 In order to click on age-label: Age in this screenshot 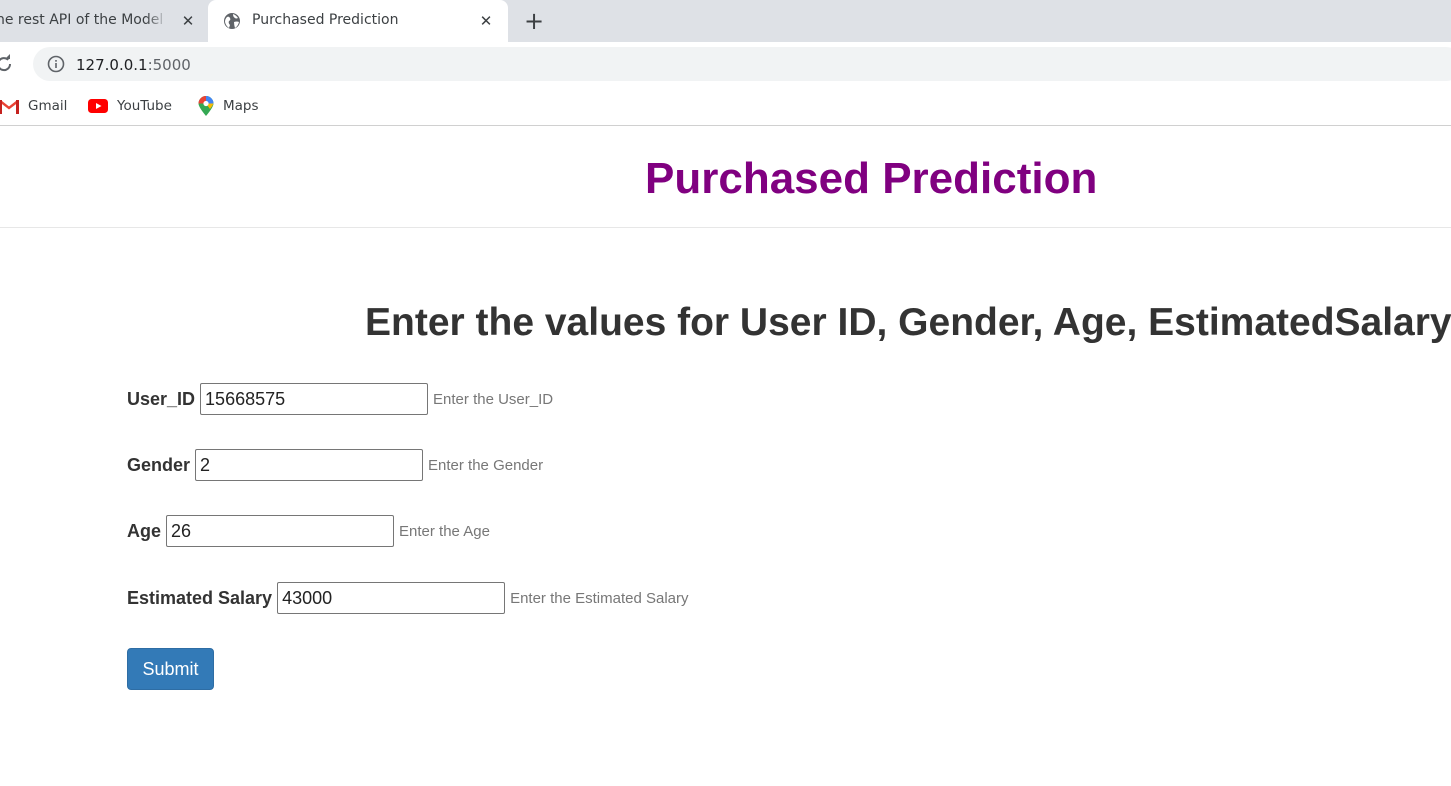, I will do `click(144, 530)`.